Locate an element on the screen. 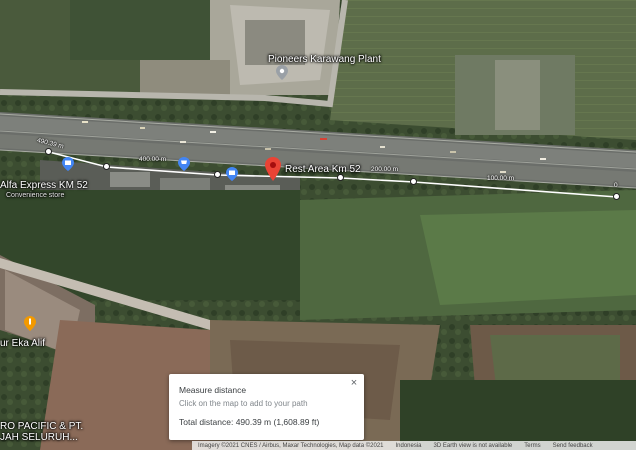 The height and width of the screenshot is (450, 636). measure-title: Measure distance is located at coordinates (213, 390).